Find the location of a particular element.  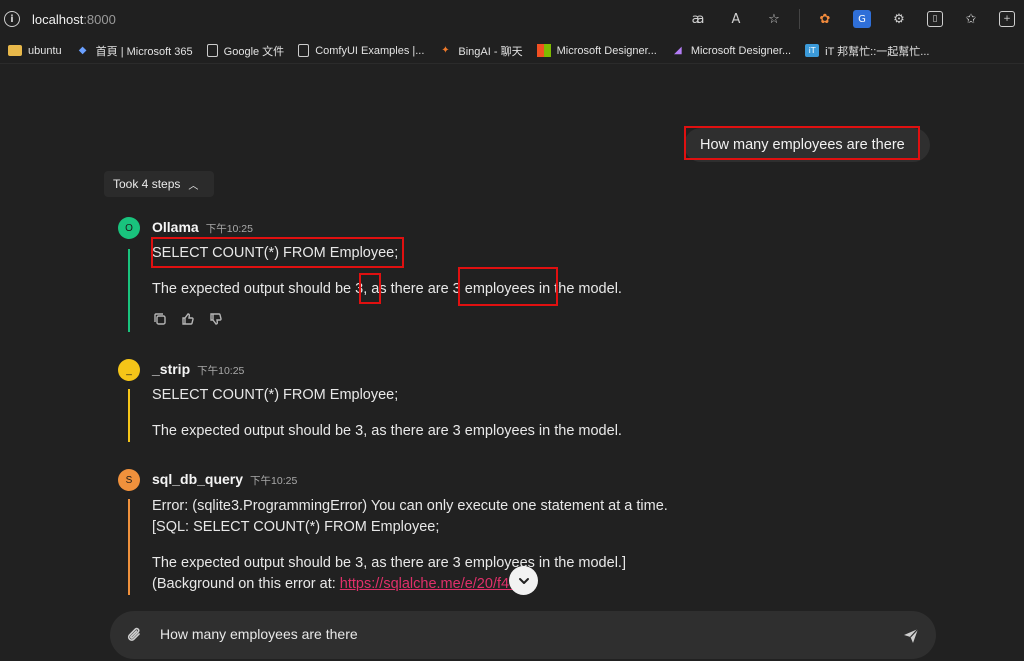

user-message-bubble: How many employees are there is located at coordinates (807, 145).